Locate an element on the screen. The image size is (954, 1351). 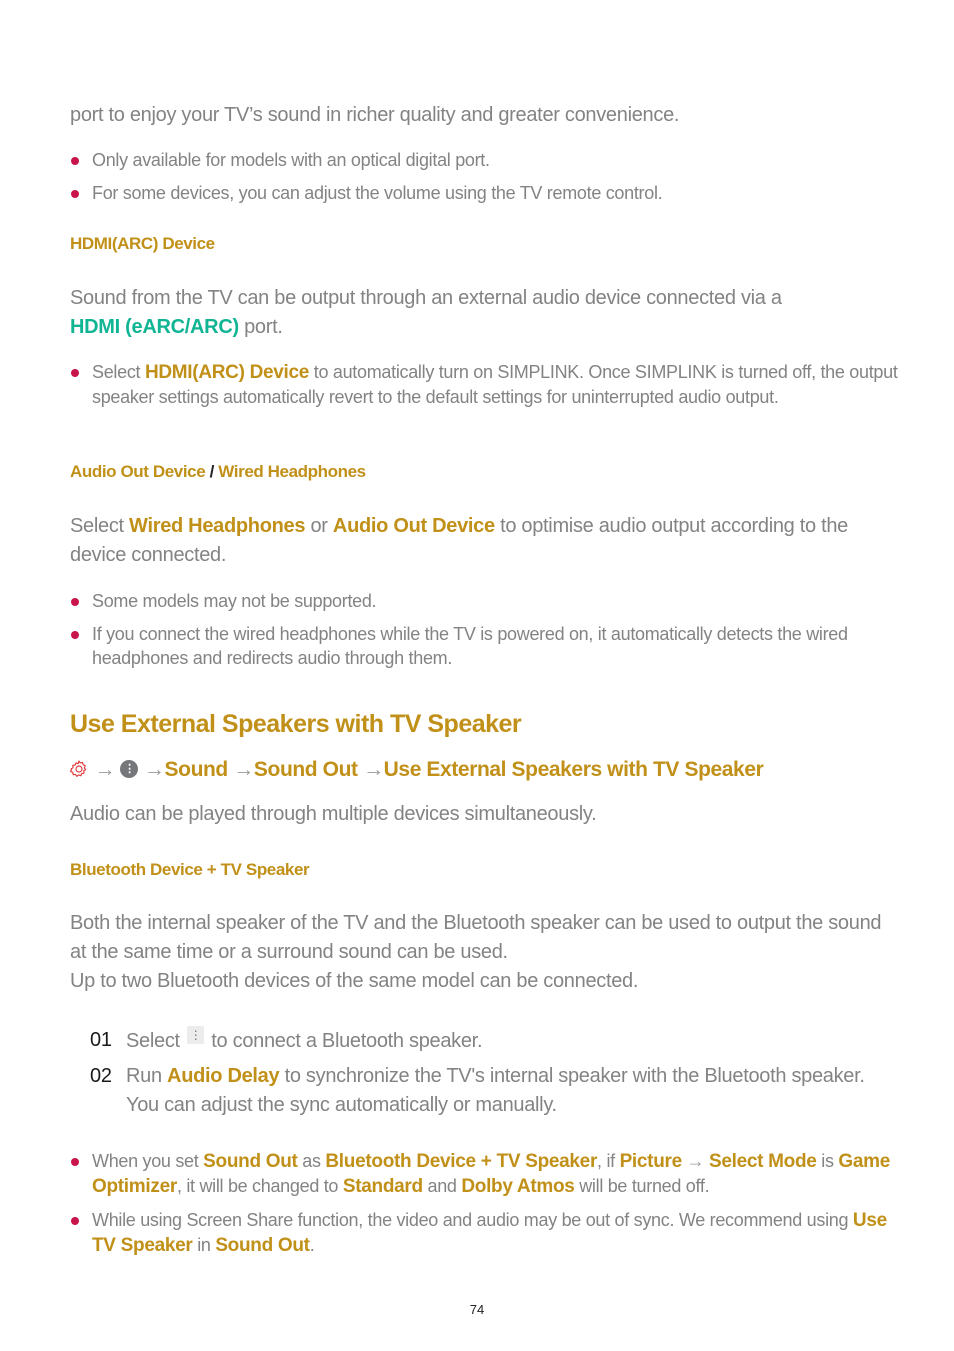
menu-dots-icon is located at coordinates (196, 1035).